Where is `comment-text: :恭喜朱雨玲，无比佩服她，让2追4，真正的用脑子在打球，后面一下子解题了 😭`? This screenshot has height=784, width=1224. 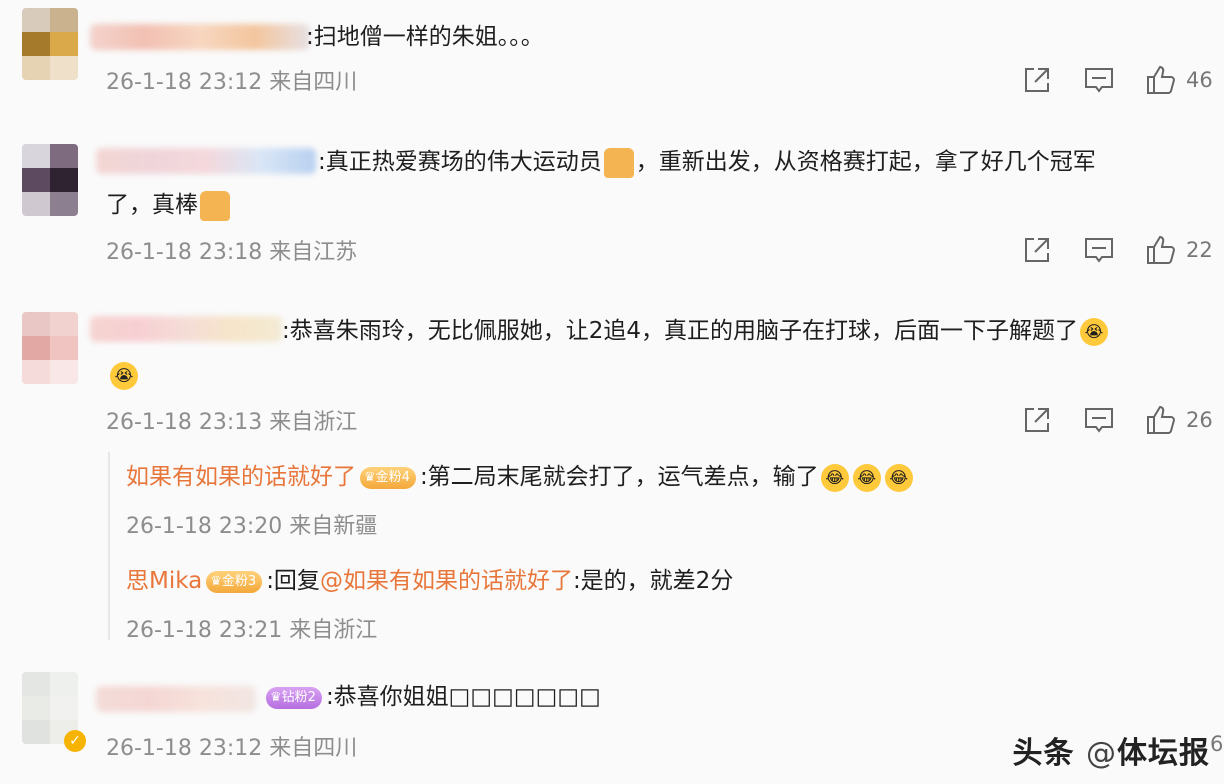 comment-text: :恭喜朱雨玲，无比佩服她，让2追4，真正的用脑子在打球，后面一下子解题了 😭 is located at coordinates (696, 331).